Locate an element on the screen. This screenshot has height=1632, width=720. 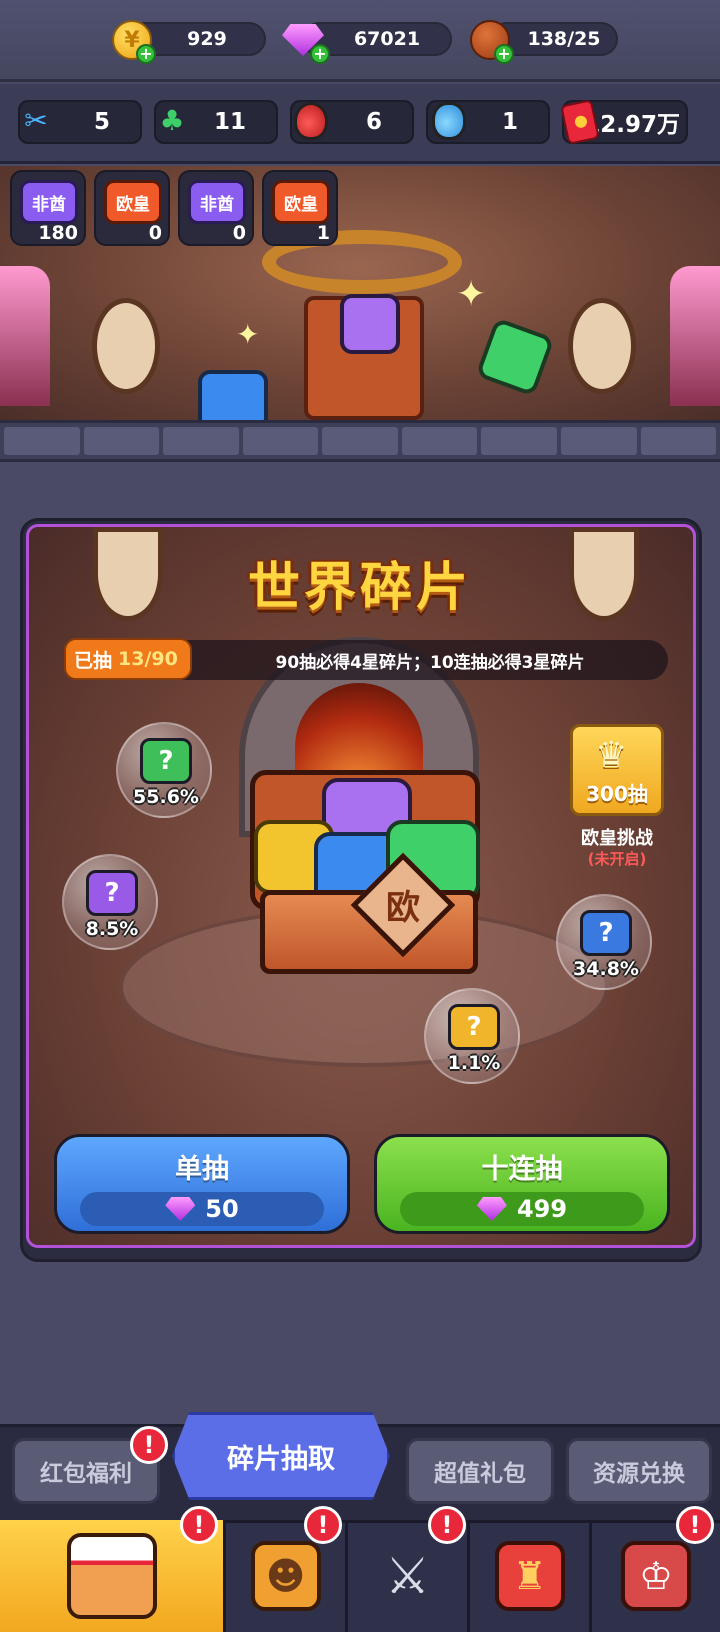
gacha-chest: 欧 is located at coordinates (365, 865).